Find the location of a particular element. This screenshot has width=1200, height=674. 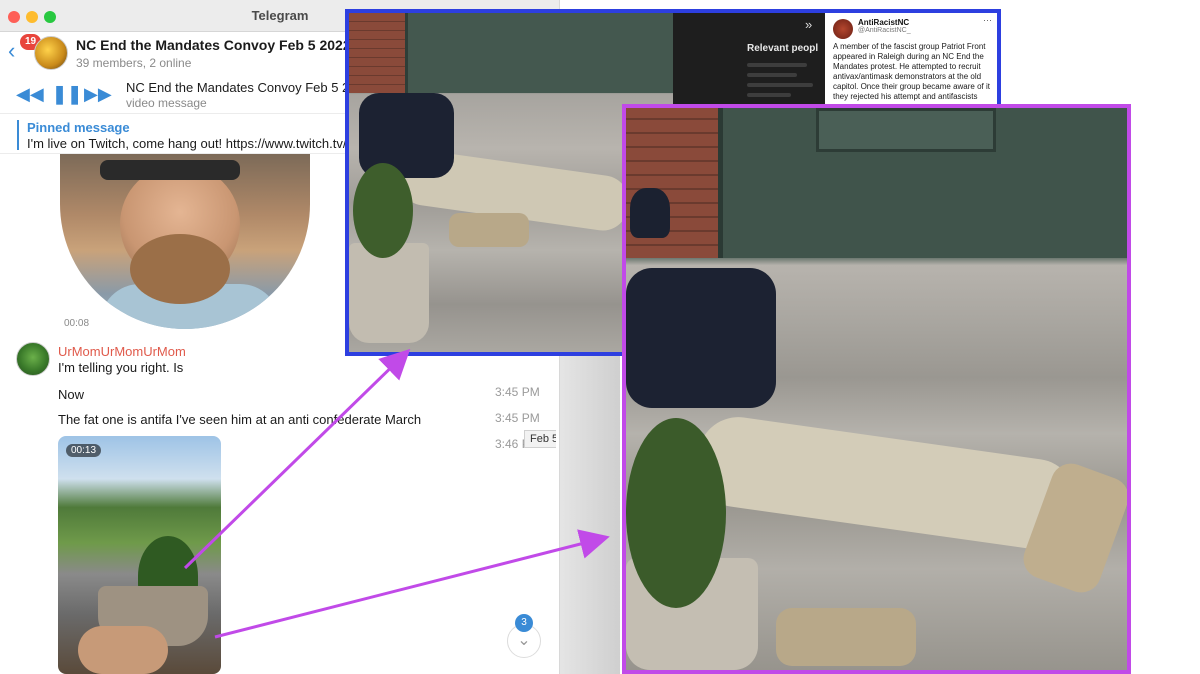

author-avatar is located at coordinates (33, 359).